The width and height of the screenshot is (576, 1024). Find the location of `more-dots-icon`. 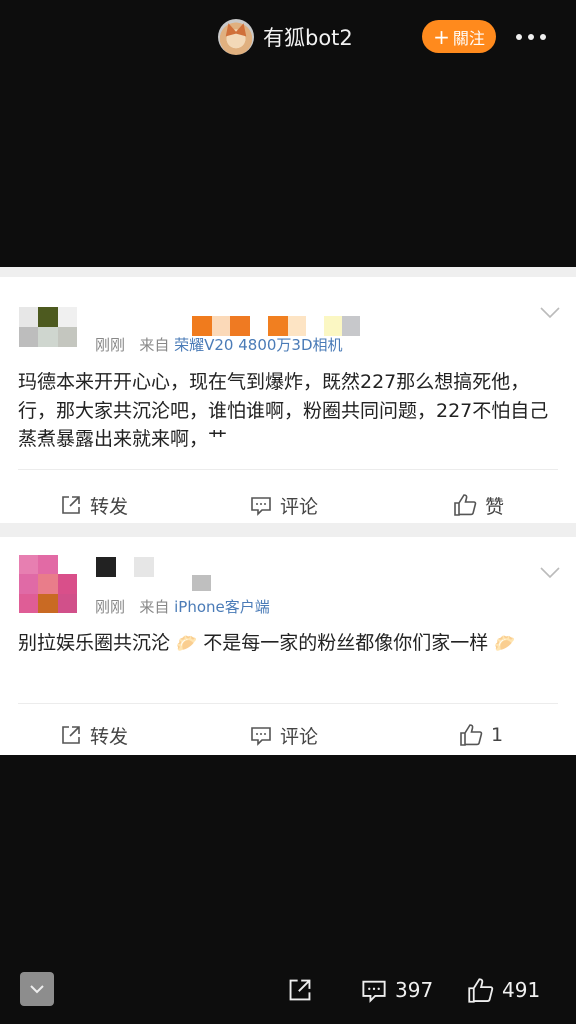

more-dots-icon is located at coordinates (536, 37).